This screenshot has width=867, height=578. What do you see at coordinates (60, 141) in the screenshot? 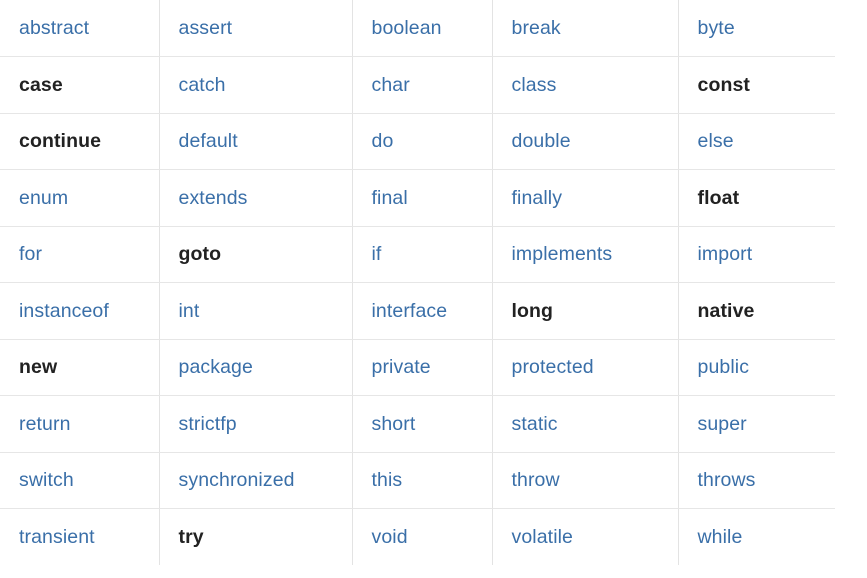
I see `keyword-text: continue` at bounding box center [60, 141].